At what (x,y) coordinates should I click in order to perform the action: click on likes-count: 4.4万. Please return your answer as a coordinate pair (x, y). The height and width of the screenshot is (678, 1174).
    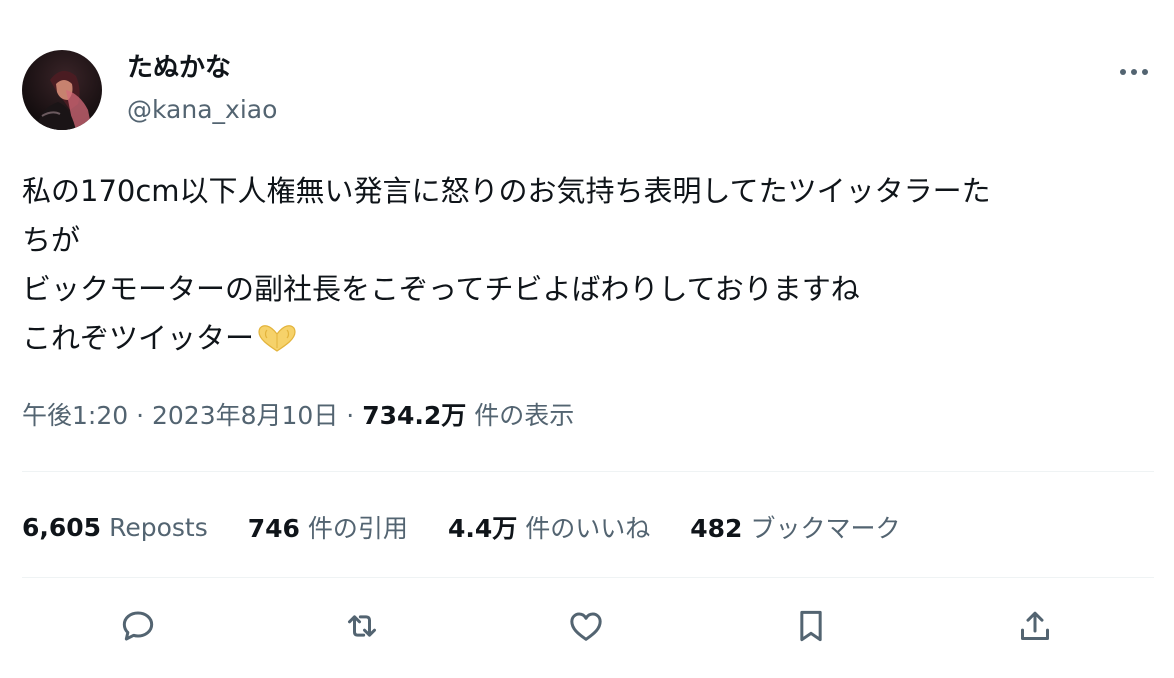
    Looking at the image, I should click on (482, 528).